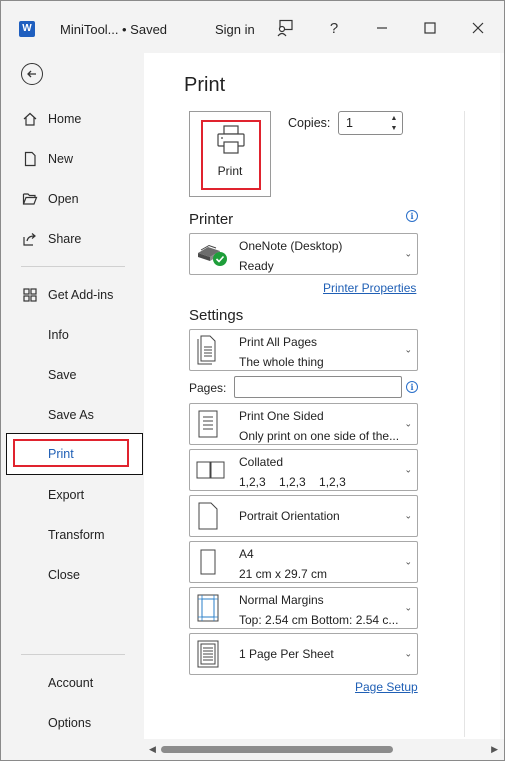  I want to click on sidebar-item-label: Close, so click(64, 575).